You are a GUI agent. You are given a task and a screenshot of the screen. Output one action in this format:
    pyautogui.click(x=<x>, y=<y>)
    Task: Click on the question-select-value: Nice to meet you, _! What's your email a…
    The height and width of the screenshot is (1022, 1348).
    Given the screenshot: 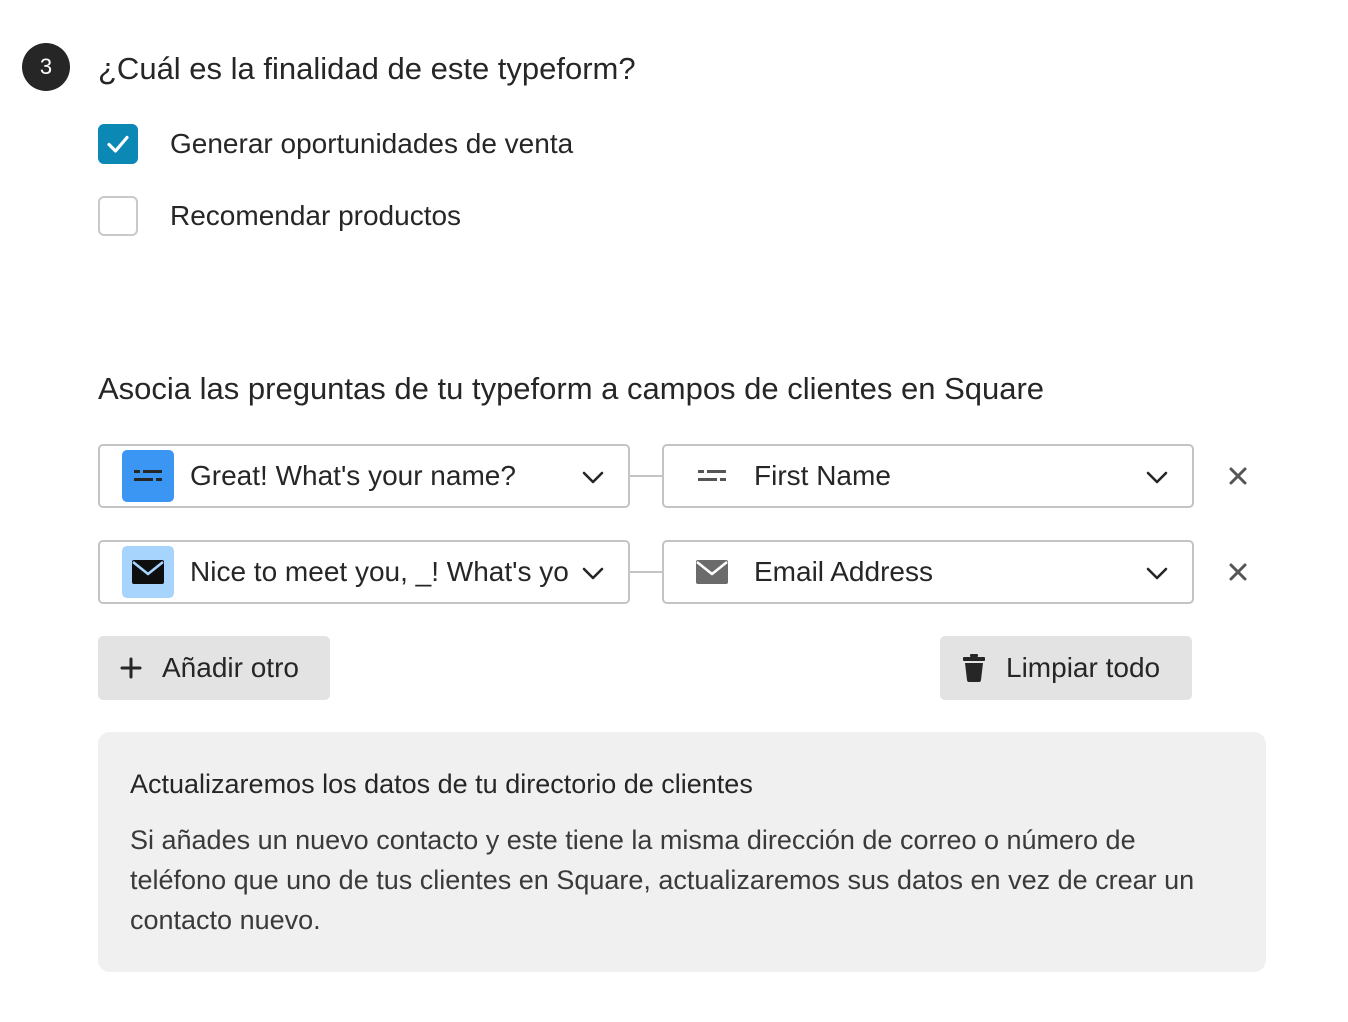 What is the action you would take?
    pyautogui.click(x=379, y=571)
    